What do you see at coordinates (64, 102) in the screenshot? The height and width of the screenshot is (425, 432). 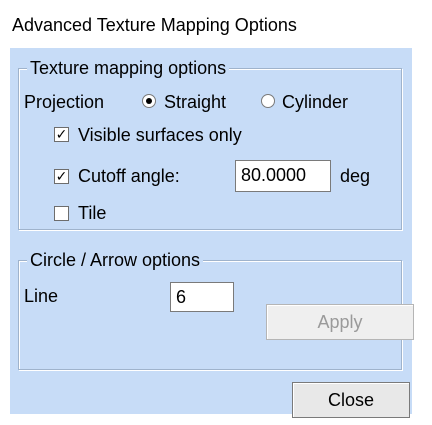 I see `projection-label: Projection` at bounding box center [64, 102].